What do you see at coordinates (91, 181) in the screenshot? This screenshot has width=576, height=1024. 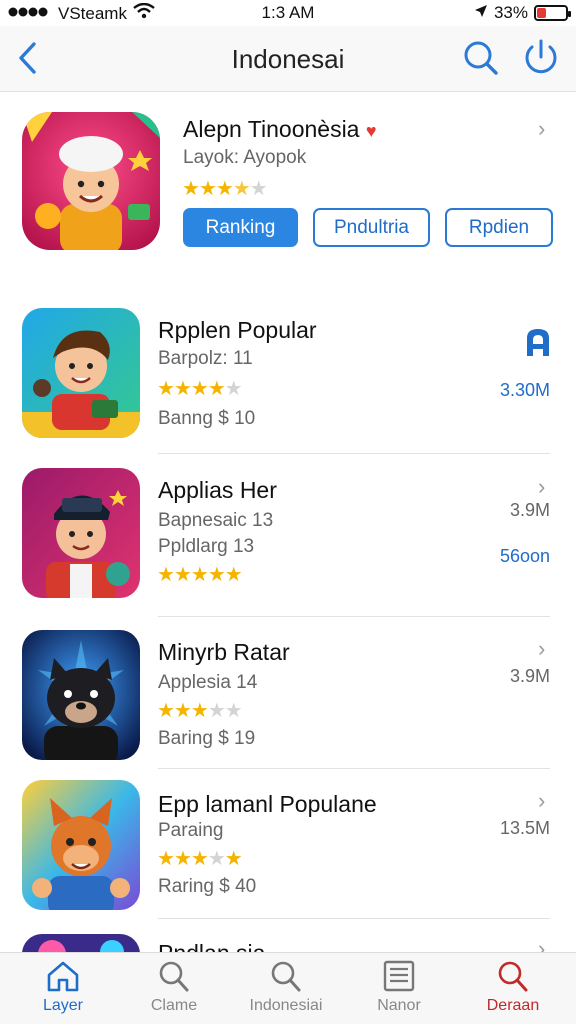 I see `featured-app-icon` at bounding box center [91, 181].